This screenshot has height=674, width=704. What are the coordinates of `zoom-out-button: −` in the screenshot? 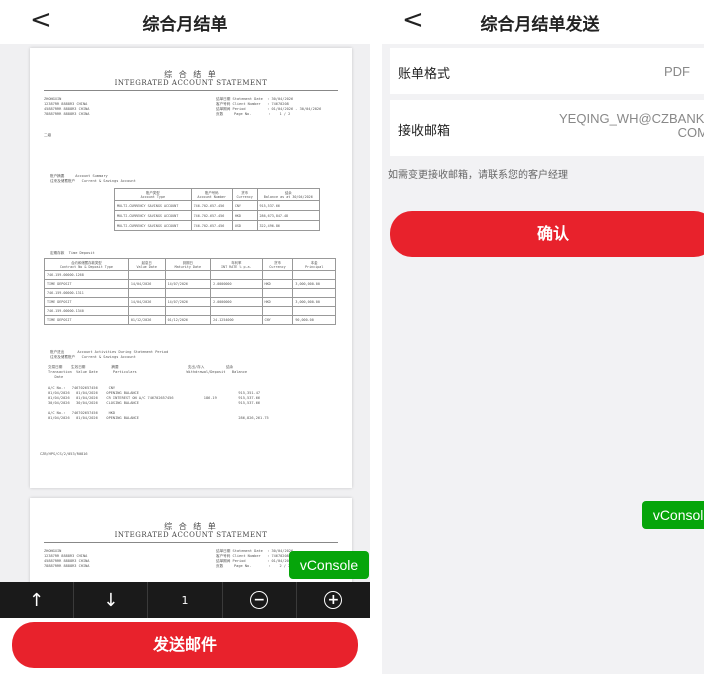 It's located at (260, 600).